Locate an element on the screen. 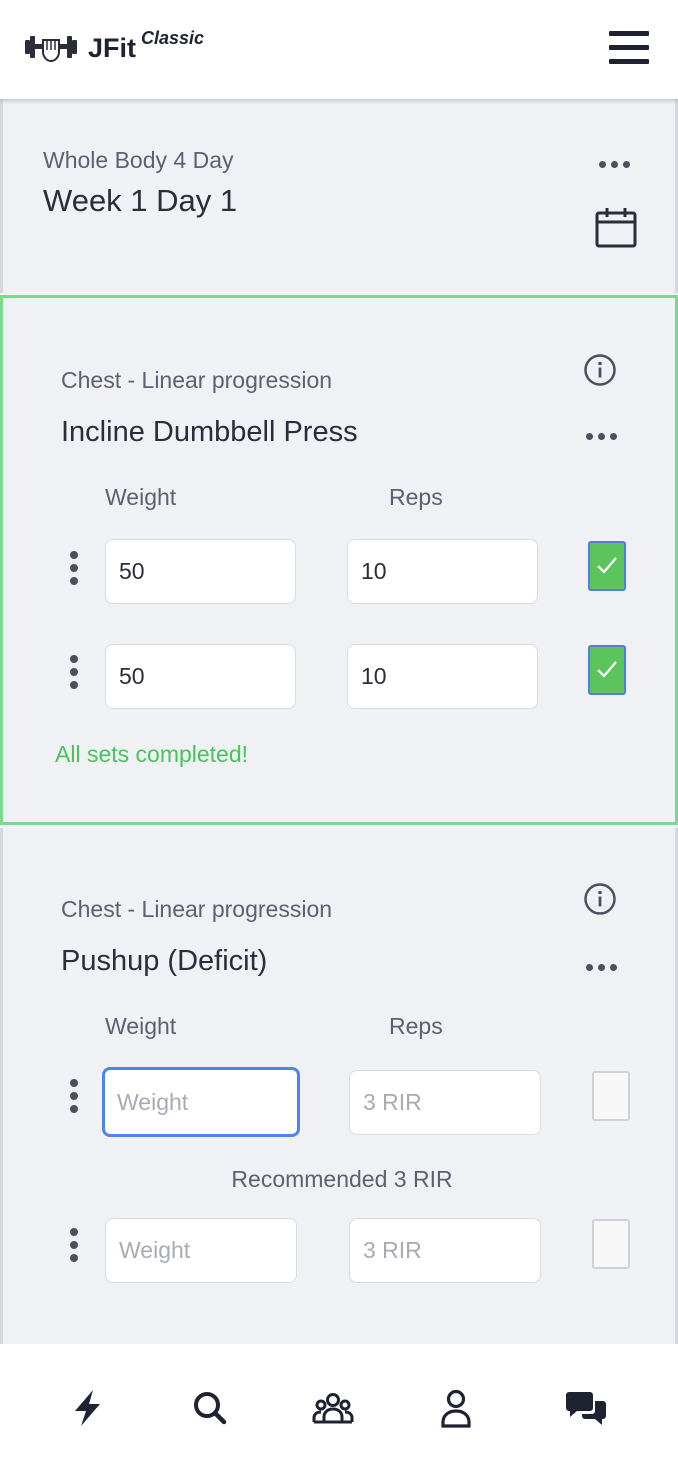  workout-more-icon is located at coordinates (614, 164).